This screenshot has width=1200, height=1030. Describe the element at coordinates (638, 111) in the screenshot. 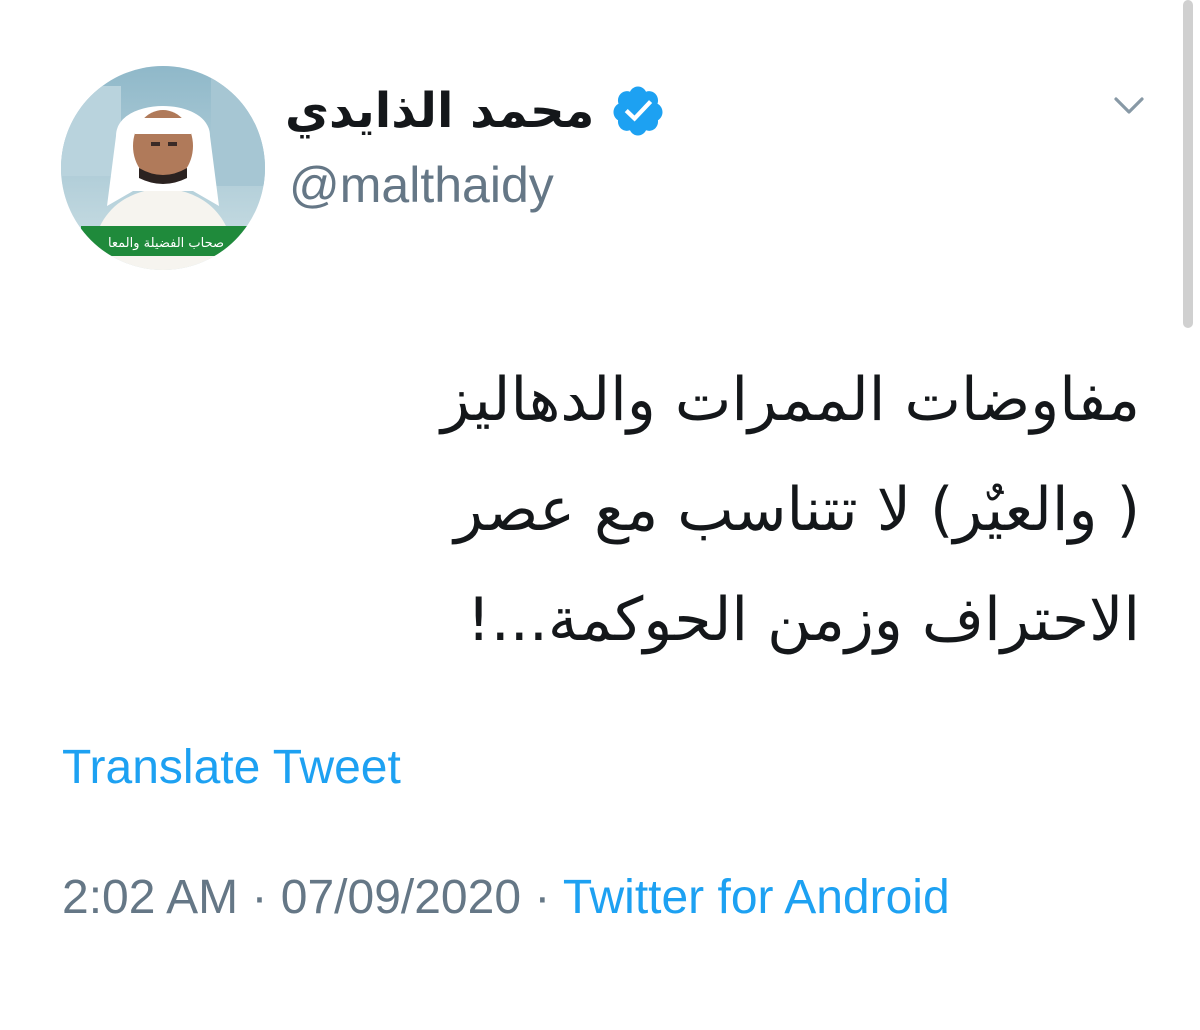

I see `verified-badge-icon` at that location.